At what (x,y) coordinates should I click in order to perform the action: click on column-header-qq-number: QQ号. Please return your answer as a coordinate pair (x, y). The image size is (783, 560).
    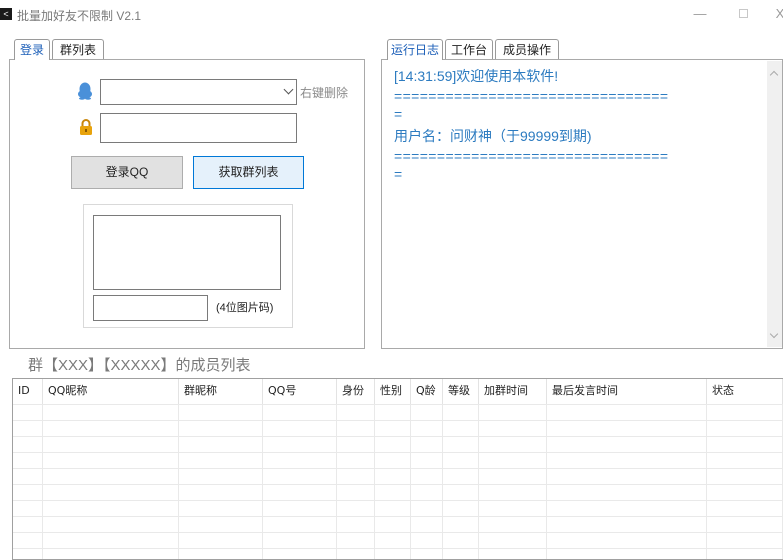
    Looking at the image, I should click on (300, 391).